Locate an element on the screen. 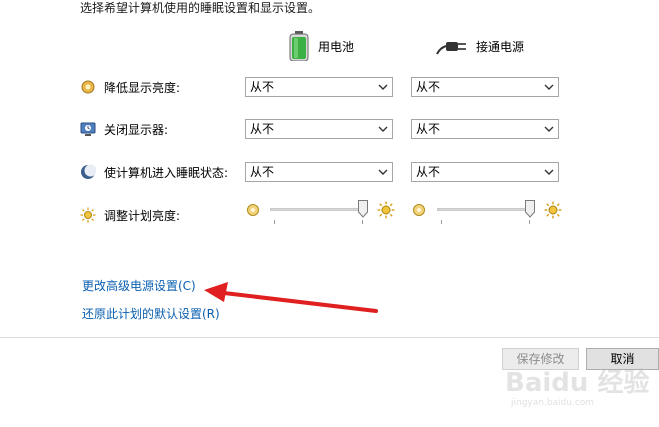 The width and height of the screenshot is (659, 427). power-plug-icon is located at coordinates (451, 48).